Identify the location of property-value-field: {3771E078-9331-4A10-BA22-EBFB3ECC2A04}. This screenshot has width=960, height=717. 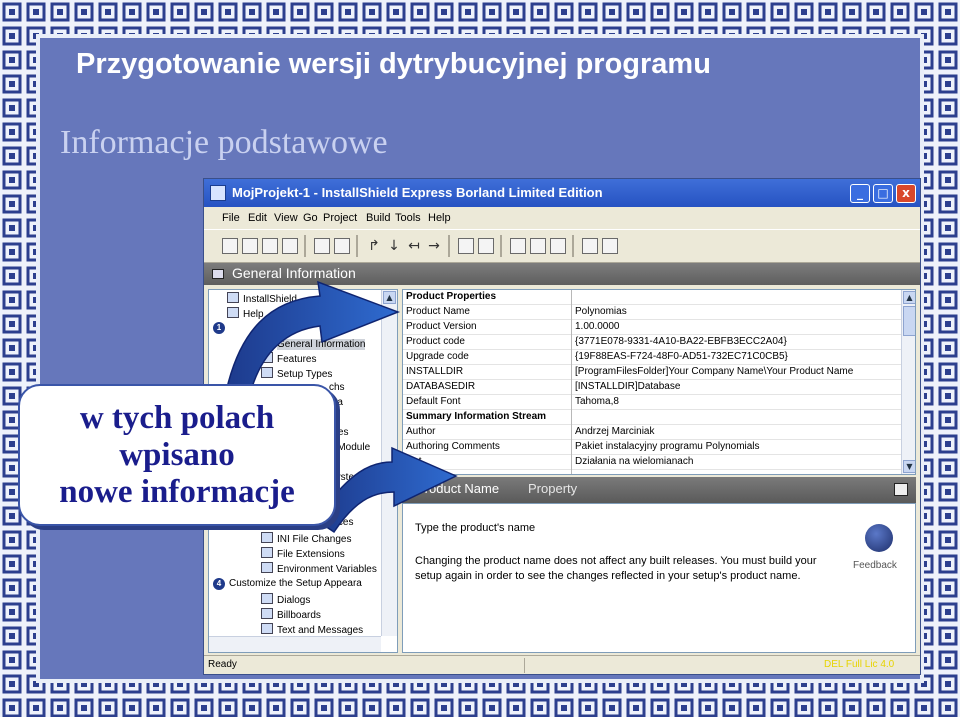
(735, 341).